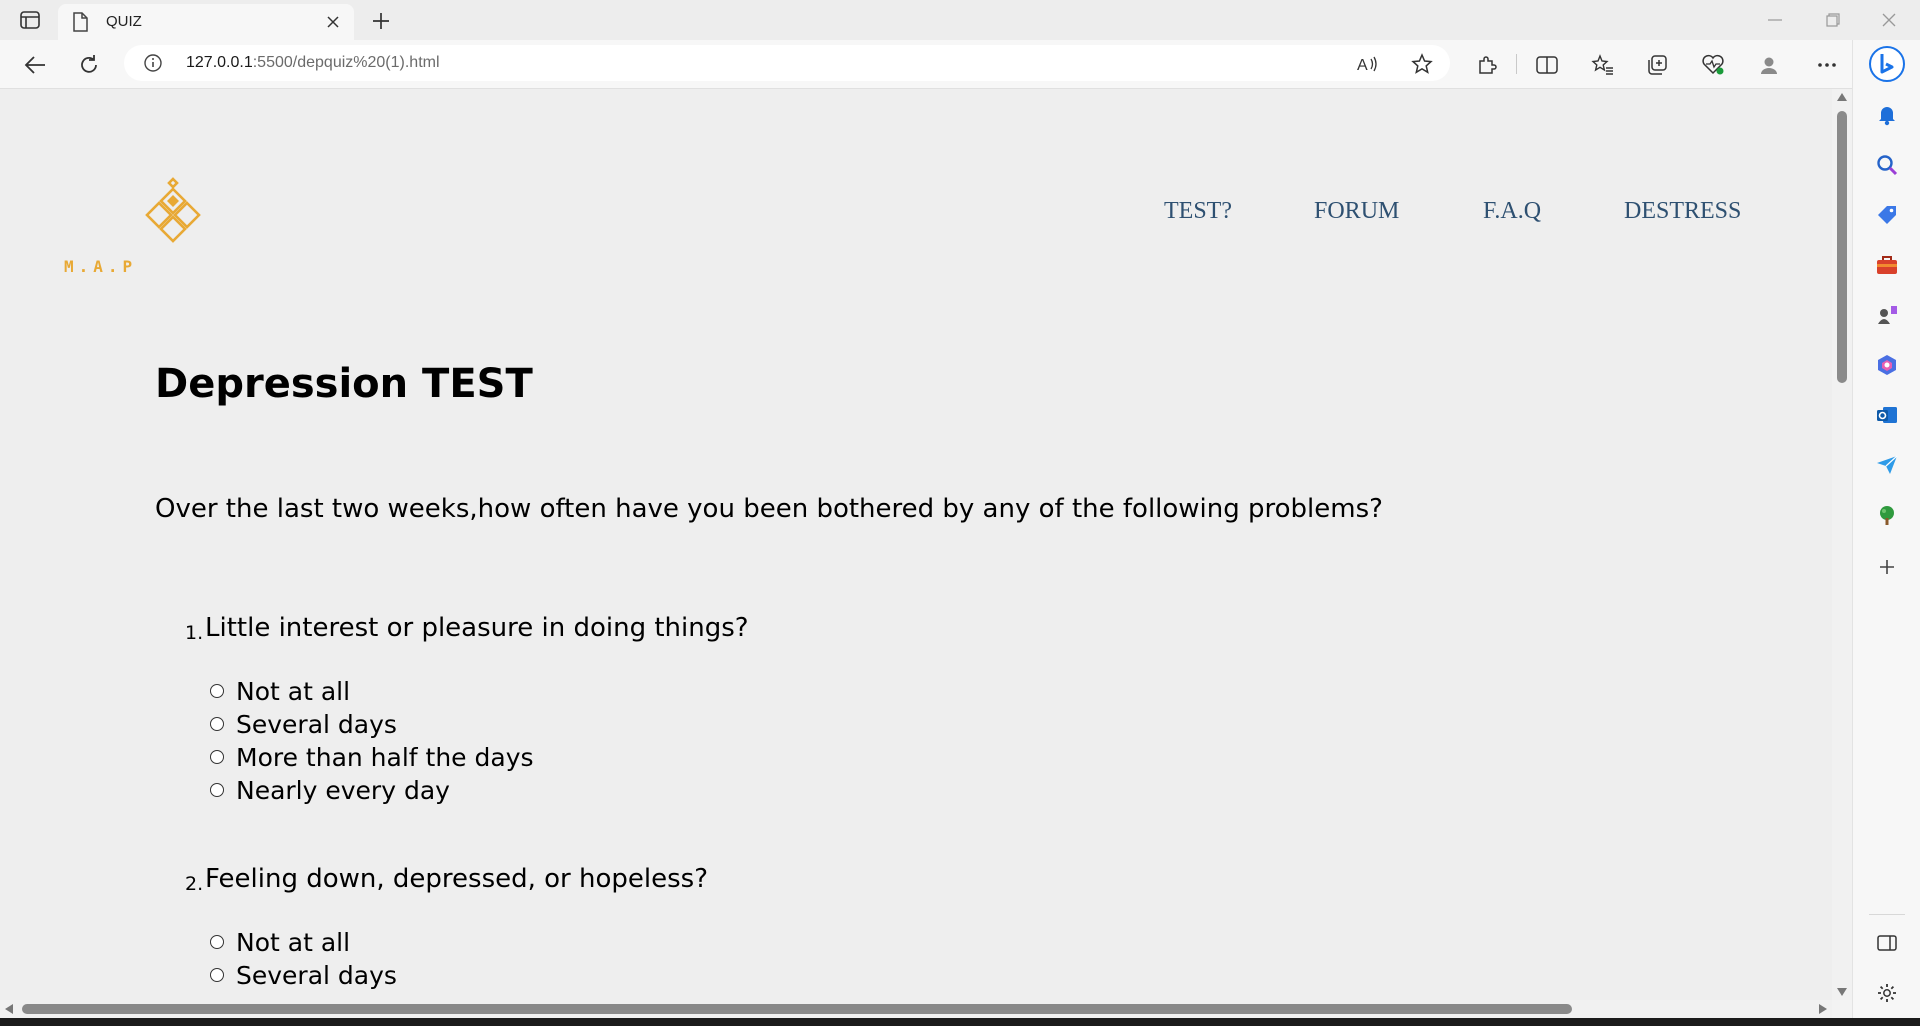  What do you see at coordinates (960, 20) in the screenshot?
I see `tab-bar: QUIZ` at bounding box center [960, 20].